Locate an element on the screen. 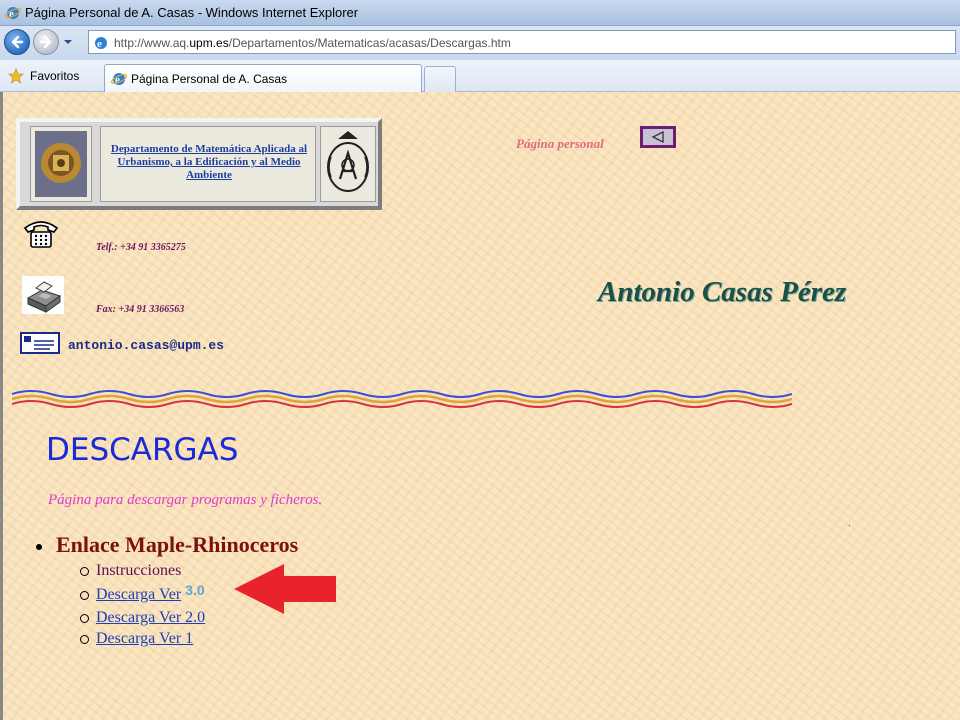 The height and width of the screenshot is (720, 960). list-bullet is located at coordinates (39, 547).